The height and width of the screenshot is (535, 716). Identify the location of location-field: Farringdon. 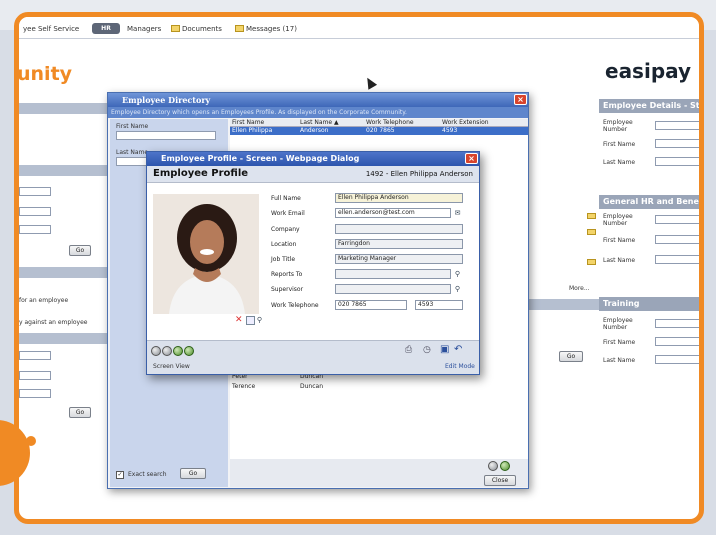
(399, 244).